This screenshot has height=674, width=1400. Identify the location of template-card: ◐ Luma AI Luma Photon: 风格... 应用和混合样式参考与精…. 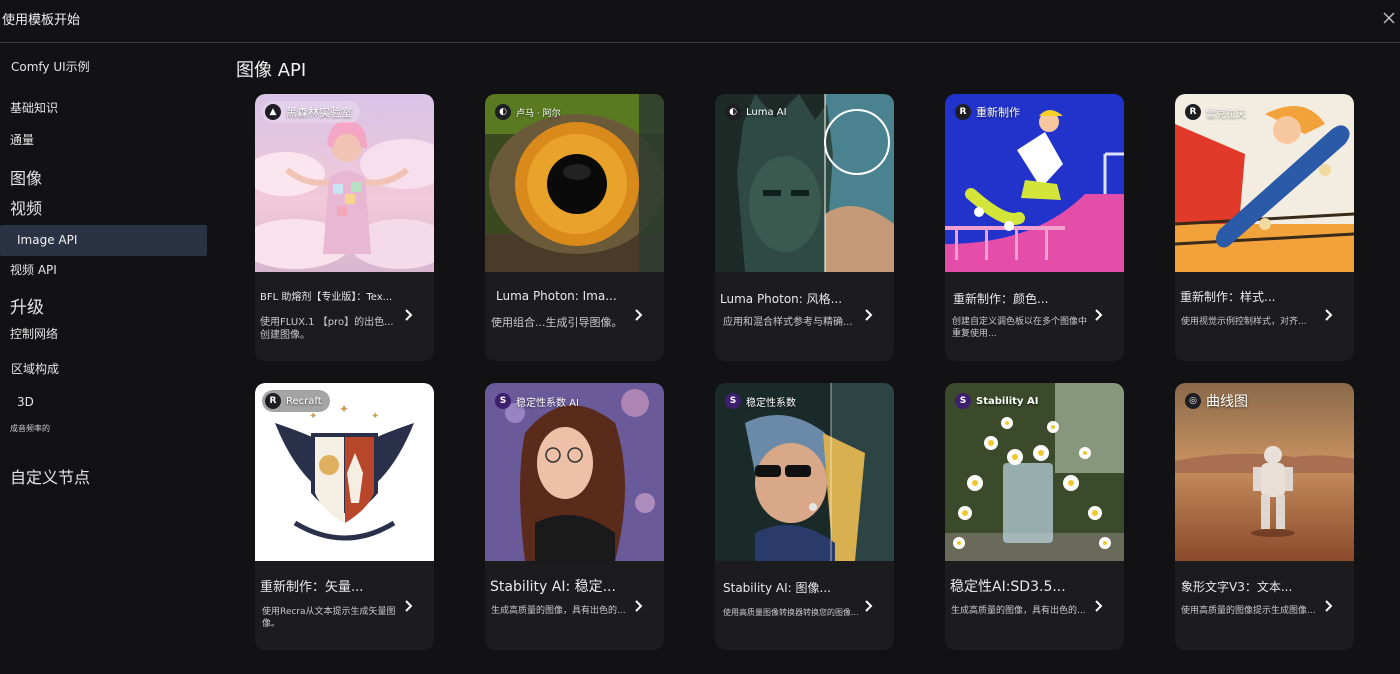
(804, 227).